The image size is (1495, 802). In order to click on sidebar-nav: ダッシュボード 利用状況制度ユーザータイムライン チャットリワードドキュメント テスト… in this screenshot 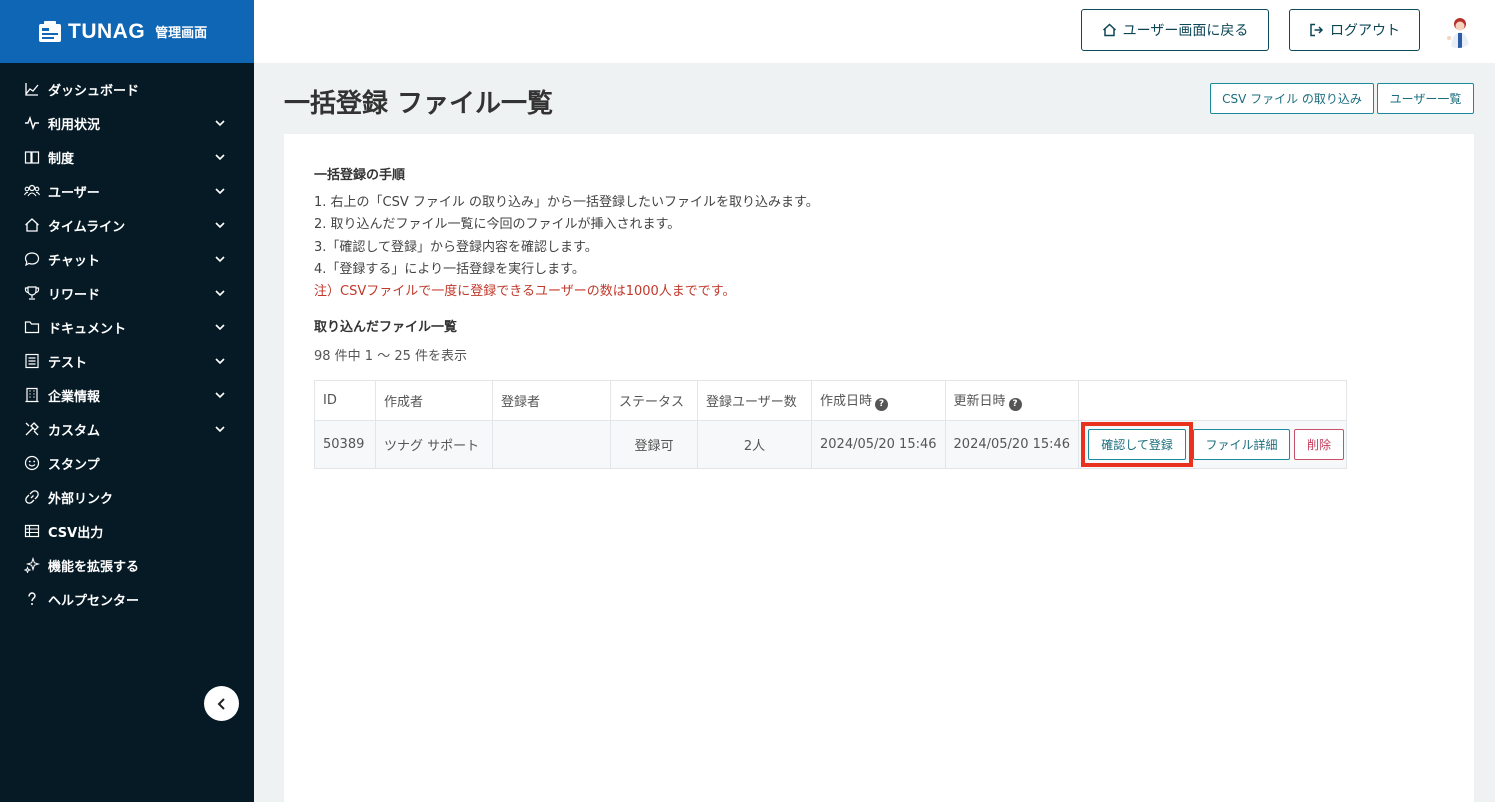, I will do `click(127, 339)`.